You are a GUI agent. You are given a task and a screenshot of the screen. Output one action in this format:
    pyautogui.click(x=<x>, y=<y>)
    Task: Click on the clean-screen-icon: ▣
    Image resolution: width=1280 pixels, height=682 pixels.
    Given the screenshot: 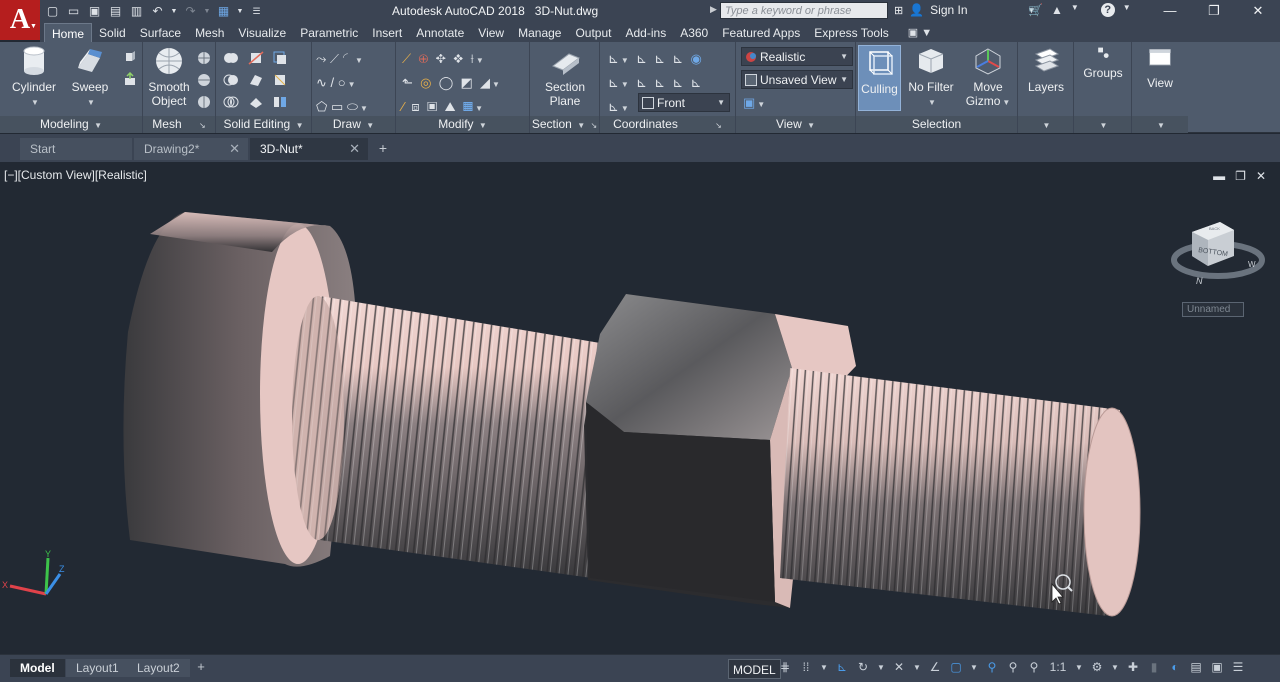 What is the action you would take?
    pyautogui.click(x=1217, y=667)
    